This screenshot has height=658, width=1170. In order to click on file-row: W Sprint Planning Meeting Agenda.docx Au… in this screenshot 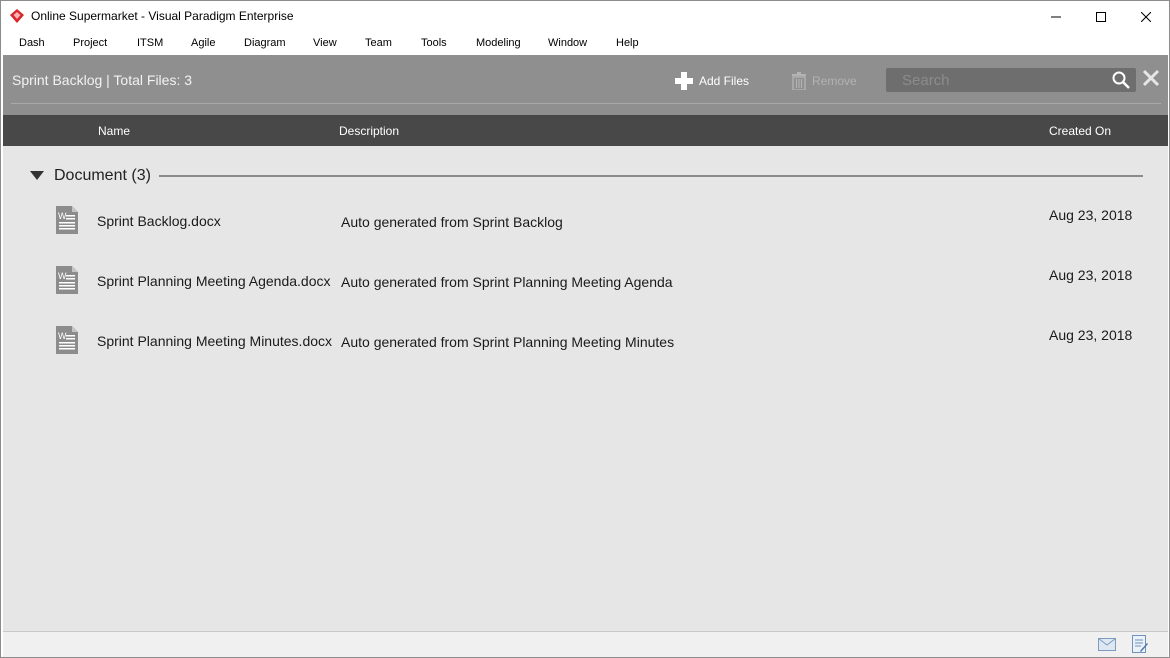, I will do `click(598, 286)`.